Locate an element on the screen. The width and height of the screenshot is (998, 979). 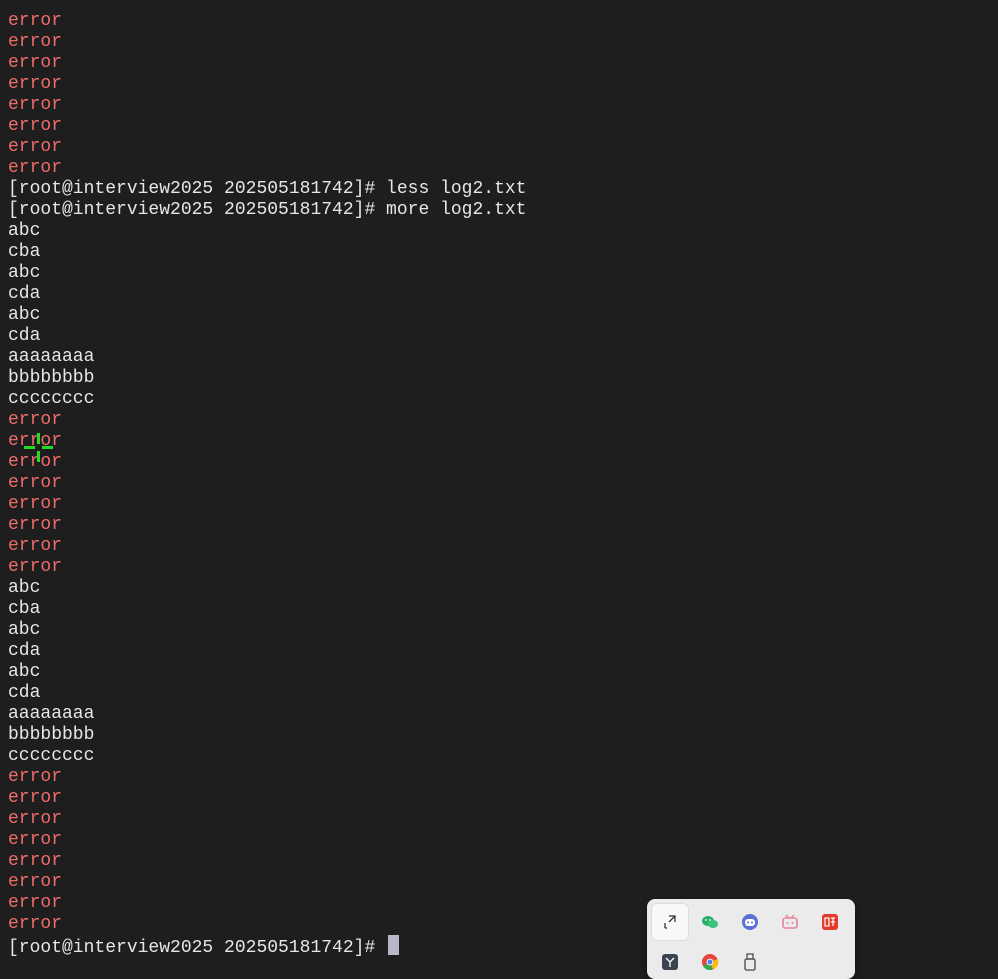
current-prompt-line: [root@interview2025 202505181742]# is located at coordinates (267, 946).